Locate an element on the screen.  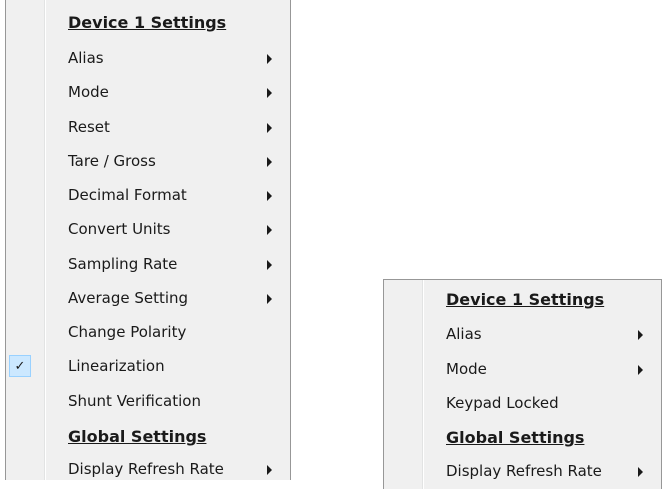
menu-item-average-setting: Average Setting is located at coordinates (148, 298).